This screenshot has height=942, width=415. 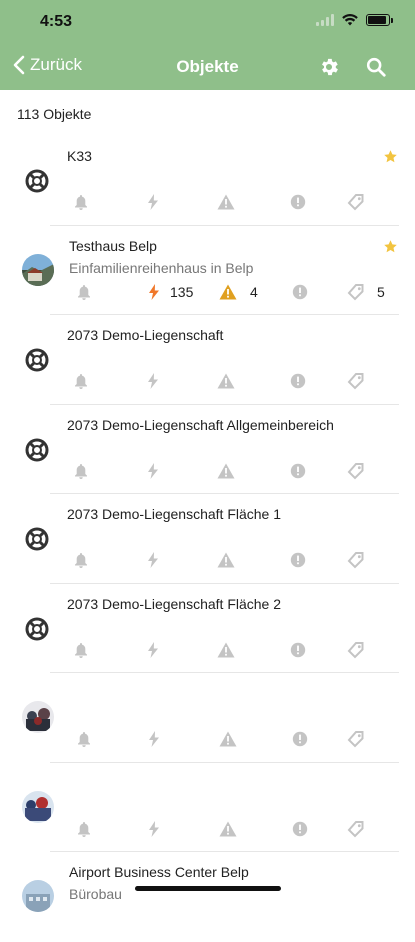 What do you see at coordinates (207, 181) in the screenshot?
I see `list-item: K33` at bounding box center [207, 181].